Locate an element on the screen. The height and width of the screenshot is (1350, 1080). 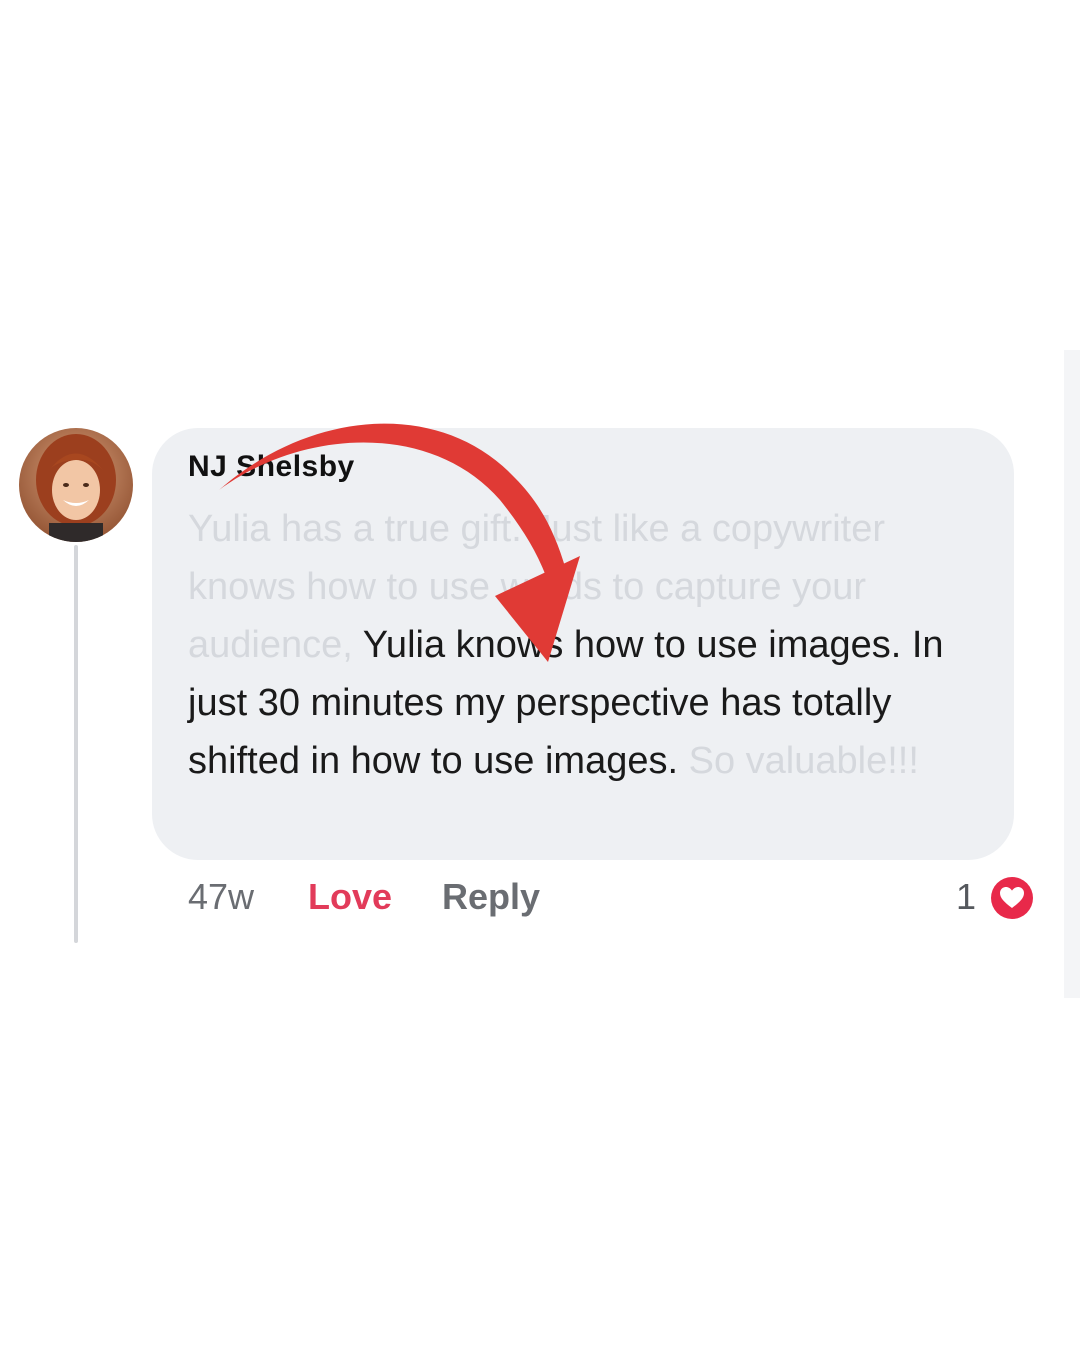
thread-line is located at coordinates (76, 744).